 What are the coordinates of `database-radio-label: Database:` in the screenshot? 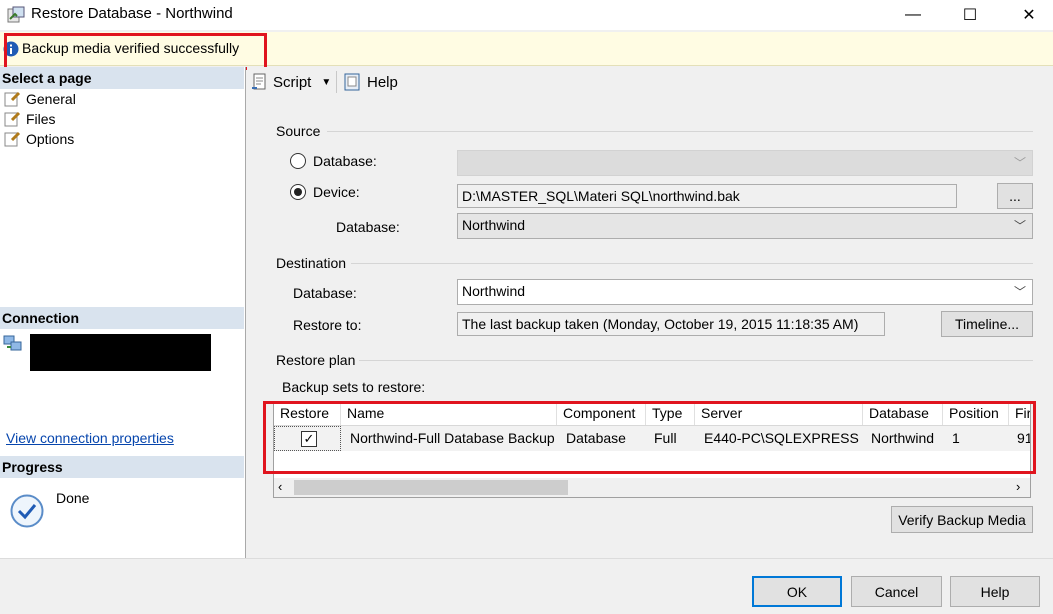 It's located at (345, 161).